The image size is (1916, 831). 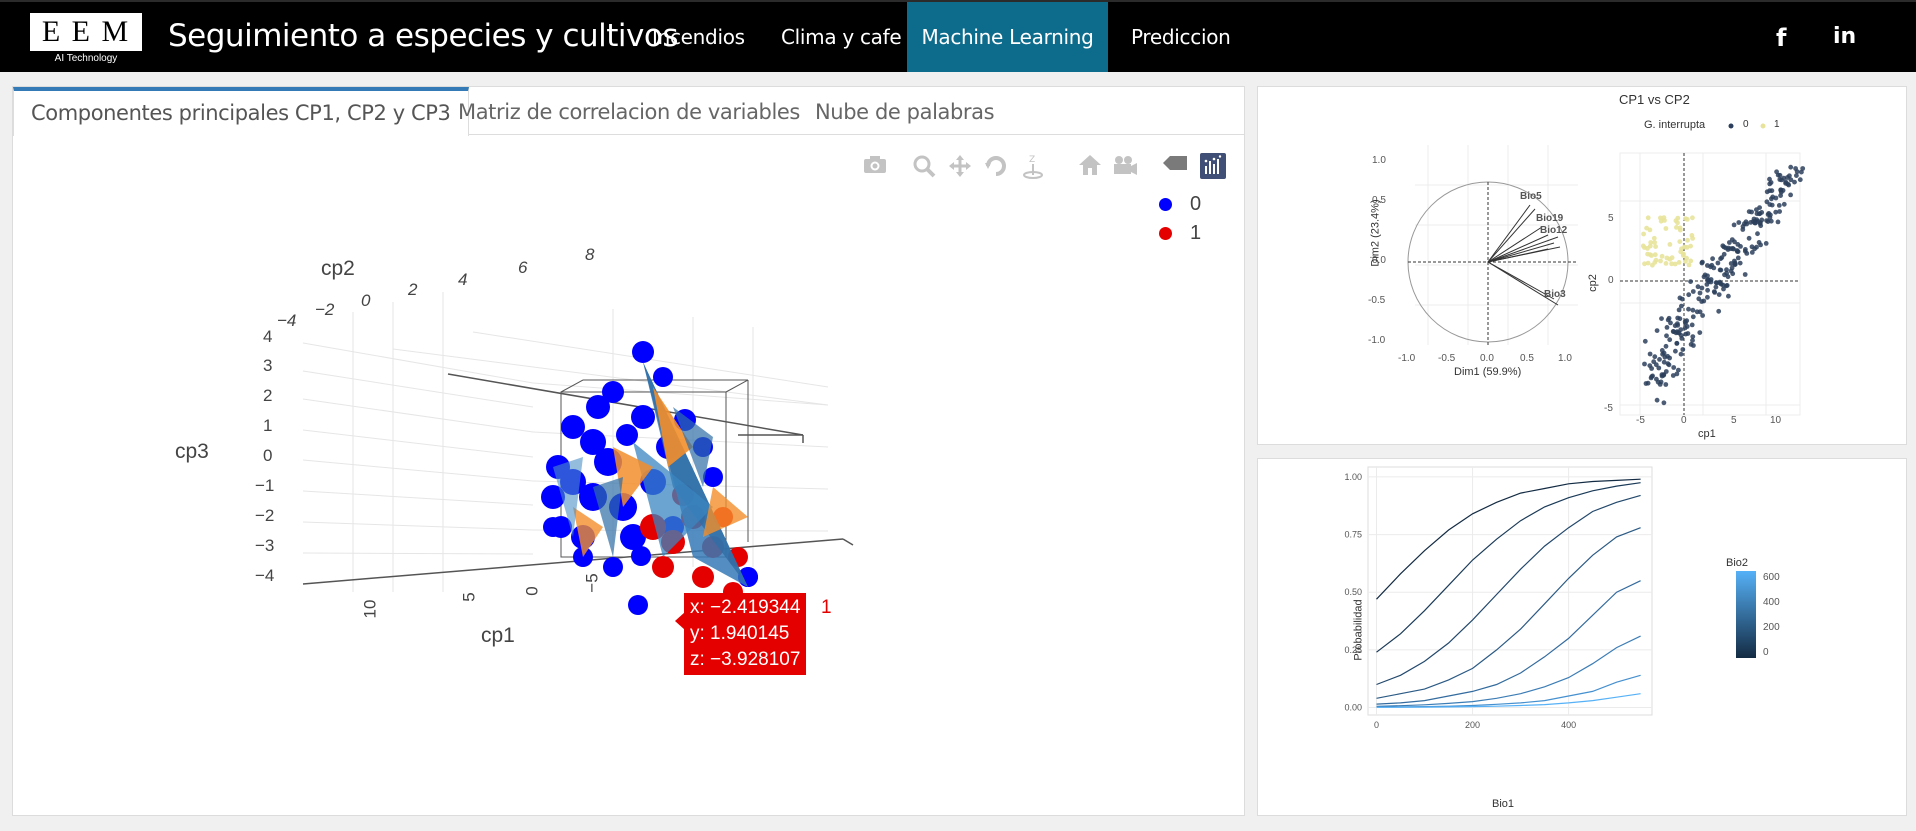 I want to click on tick-cp2: −4, so click(x=287, y=320).